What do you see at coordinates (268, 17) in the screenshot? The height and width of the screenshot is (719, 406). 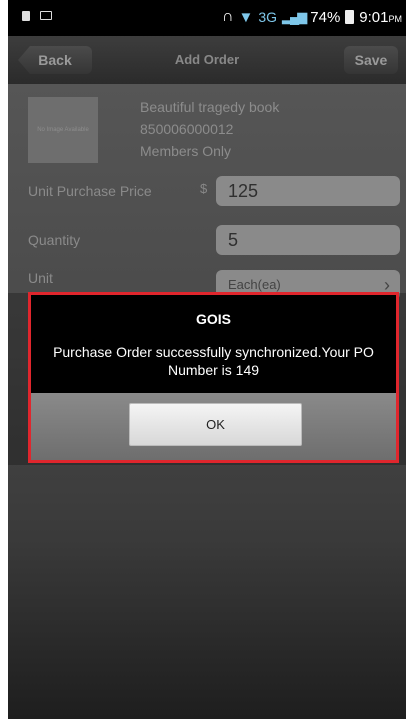 I see `network-type: 3G` at bounding box center [268, 17].